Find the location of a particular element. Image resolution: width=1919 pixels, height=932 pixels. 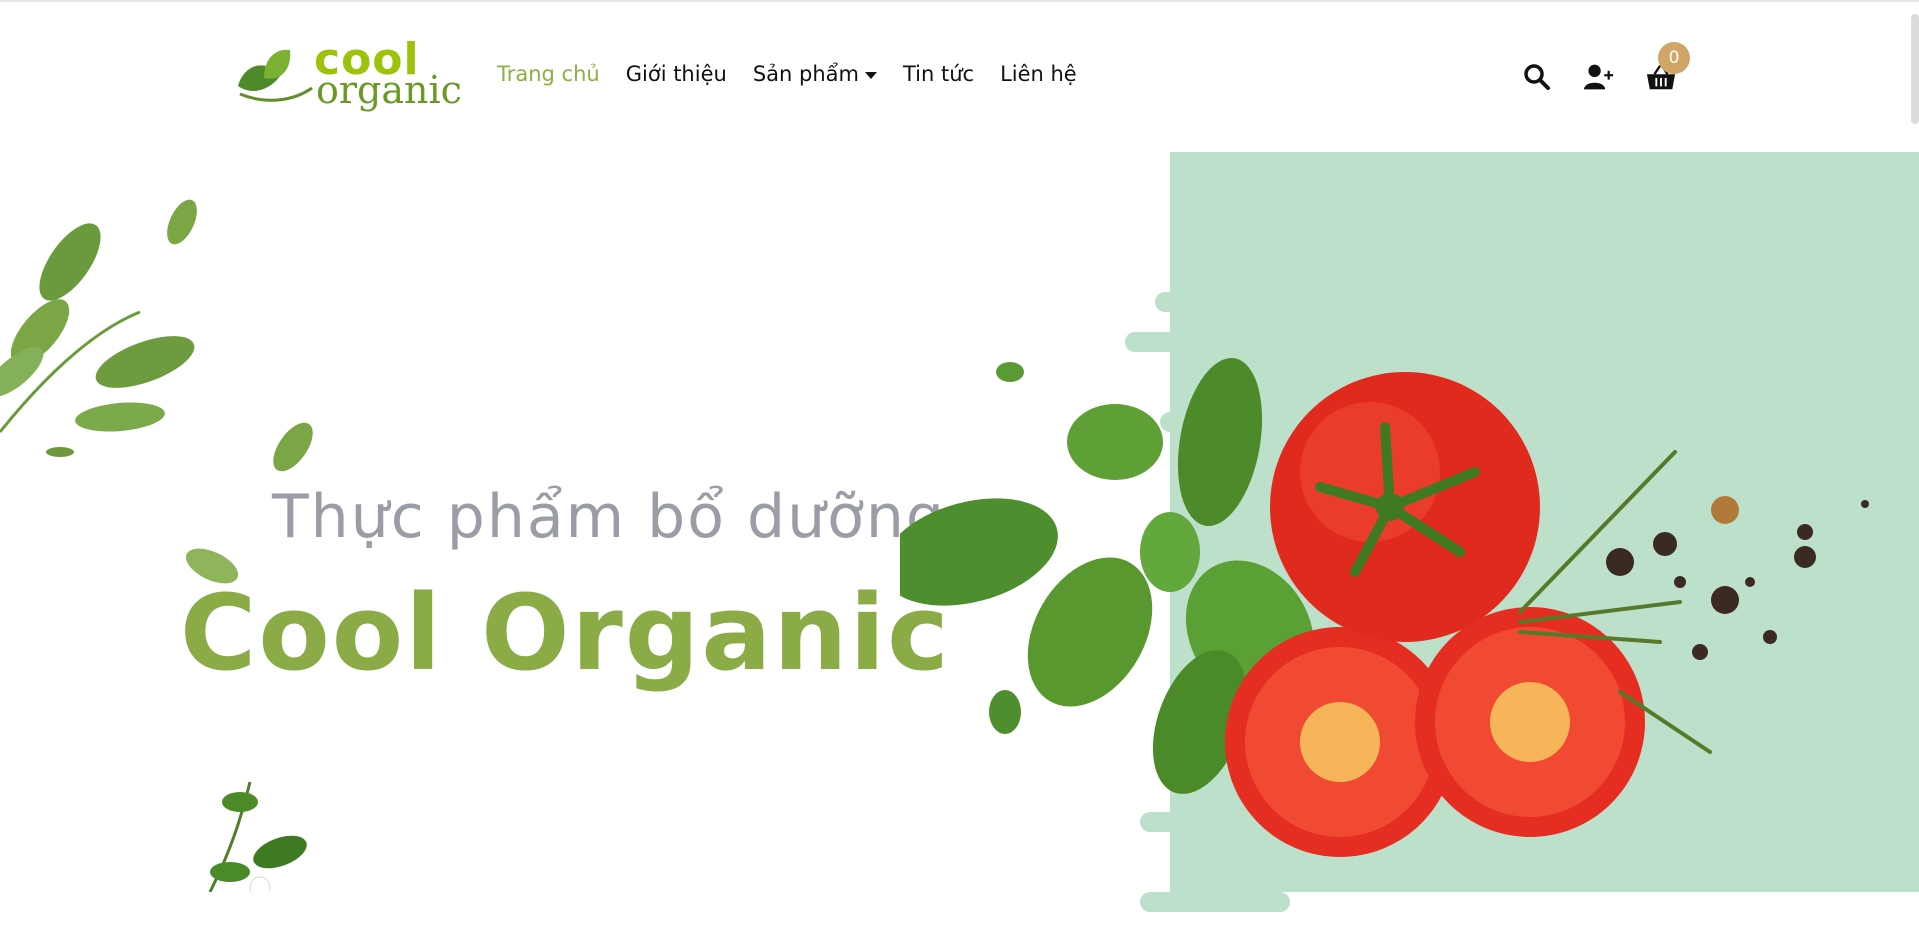

nav-item-home: Trang chủ is located at coordinates (548, 74).